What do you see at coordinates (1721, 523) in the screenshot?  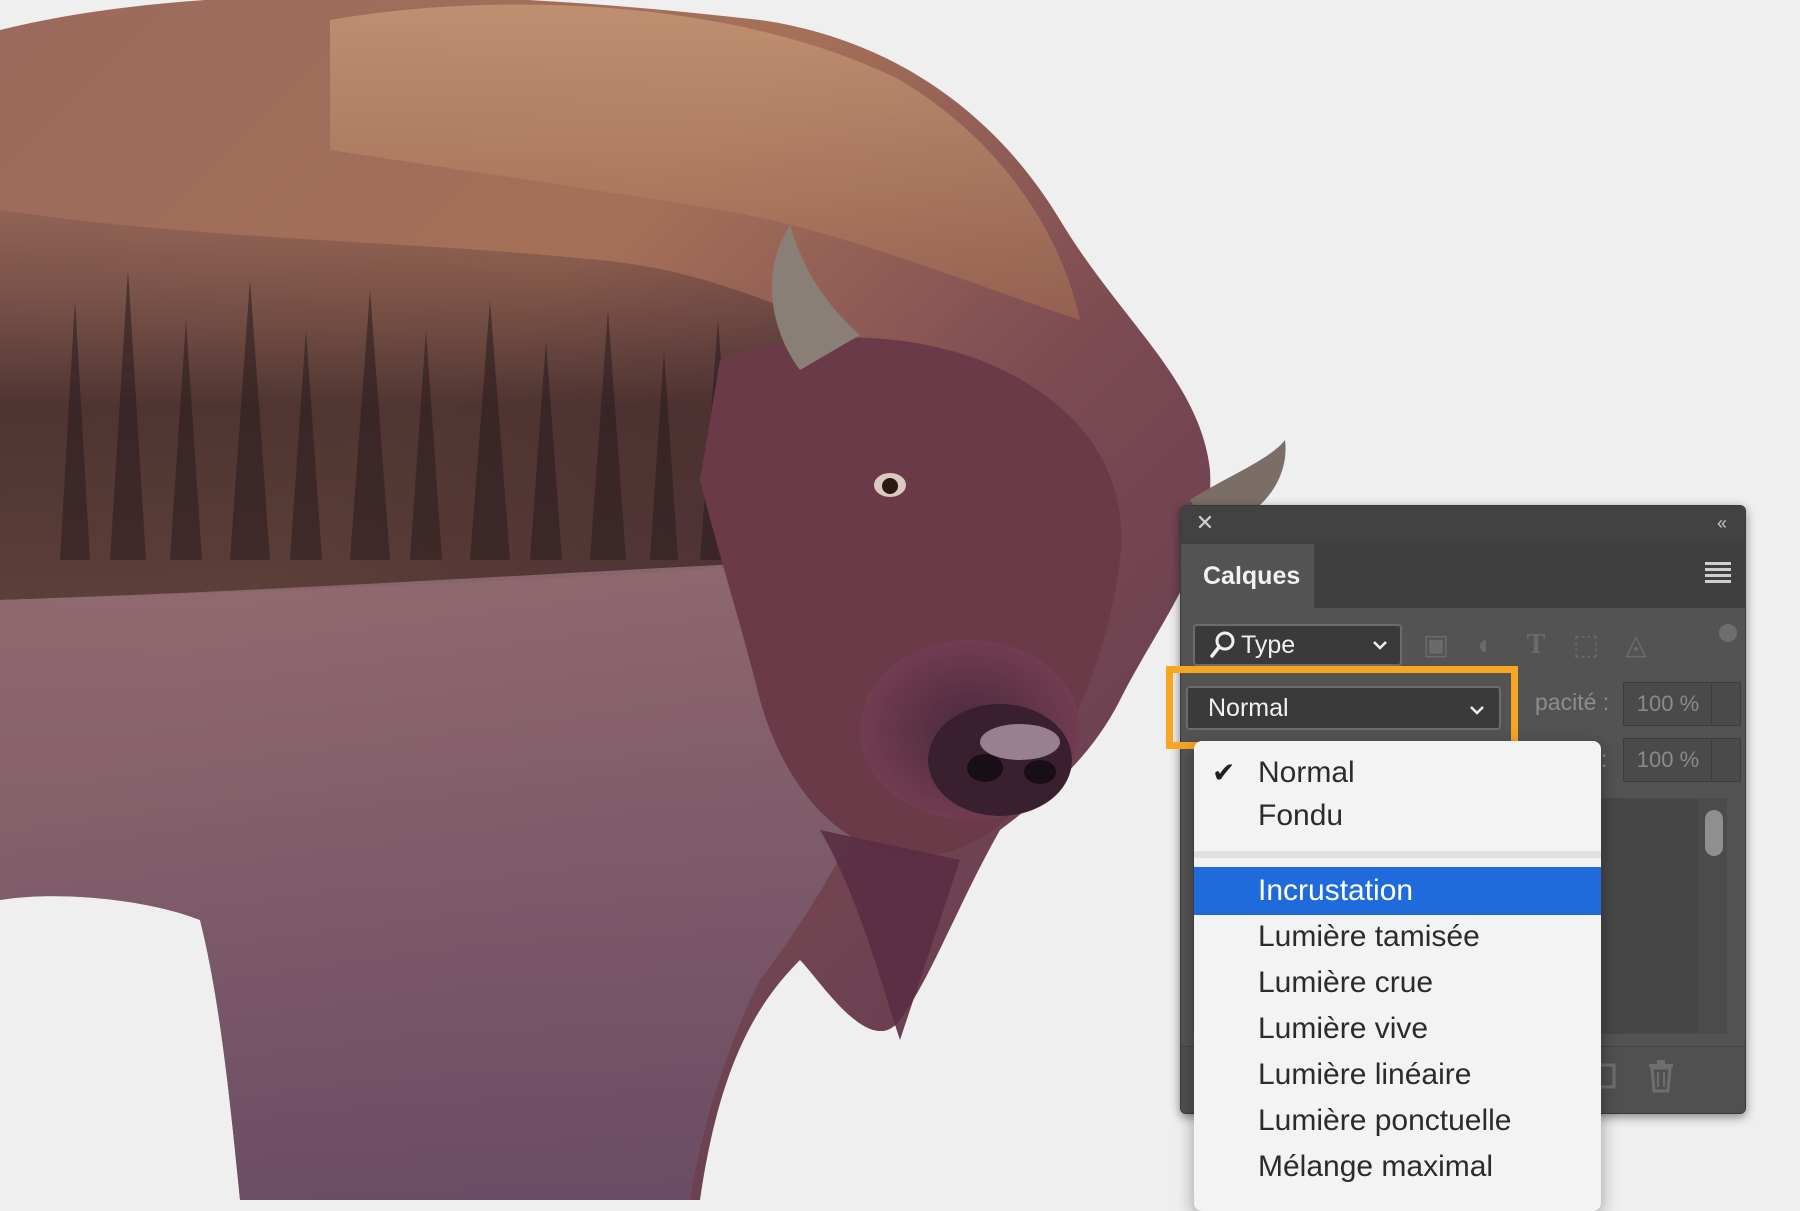 I see `collapse-panel-icon: ‹‹` at bounding box center [1721, 523].